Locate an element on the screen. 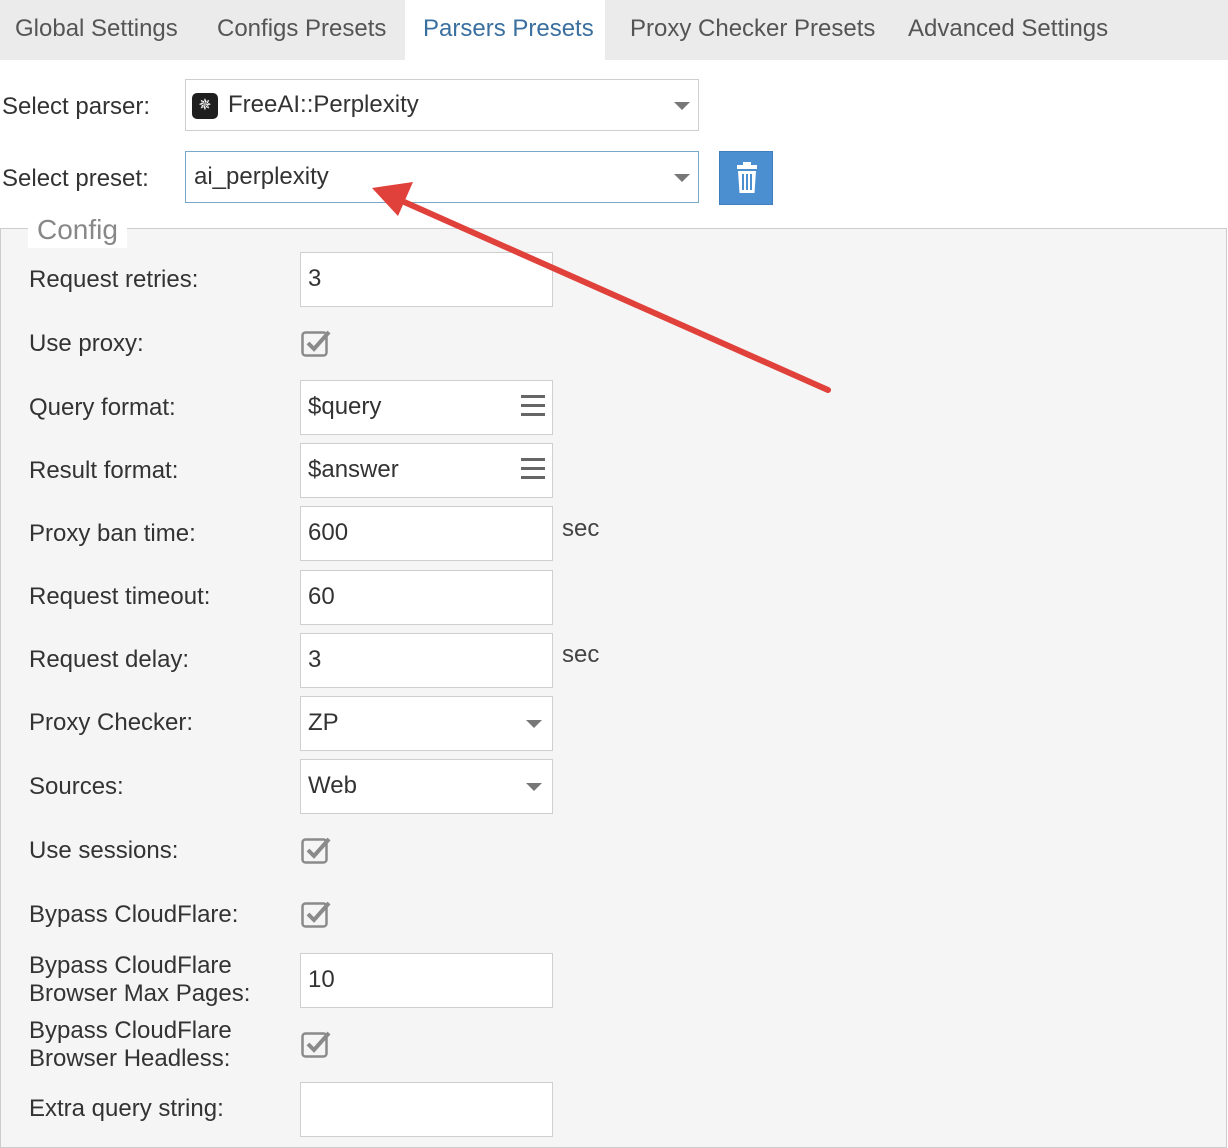  use-proxy-checkbox is located at coordinates (316, 343).